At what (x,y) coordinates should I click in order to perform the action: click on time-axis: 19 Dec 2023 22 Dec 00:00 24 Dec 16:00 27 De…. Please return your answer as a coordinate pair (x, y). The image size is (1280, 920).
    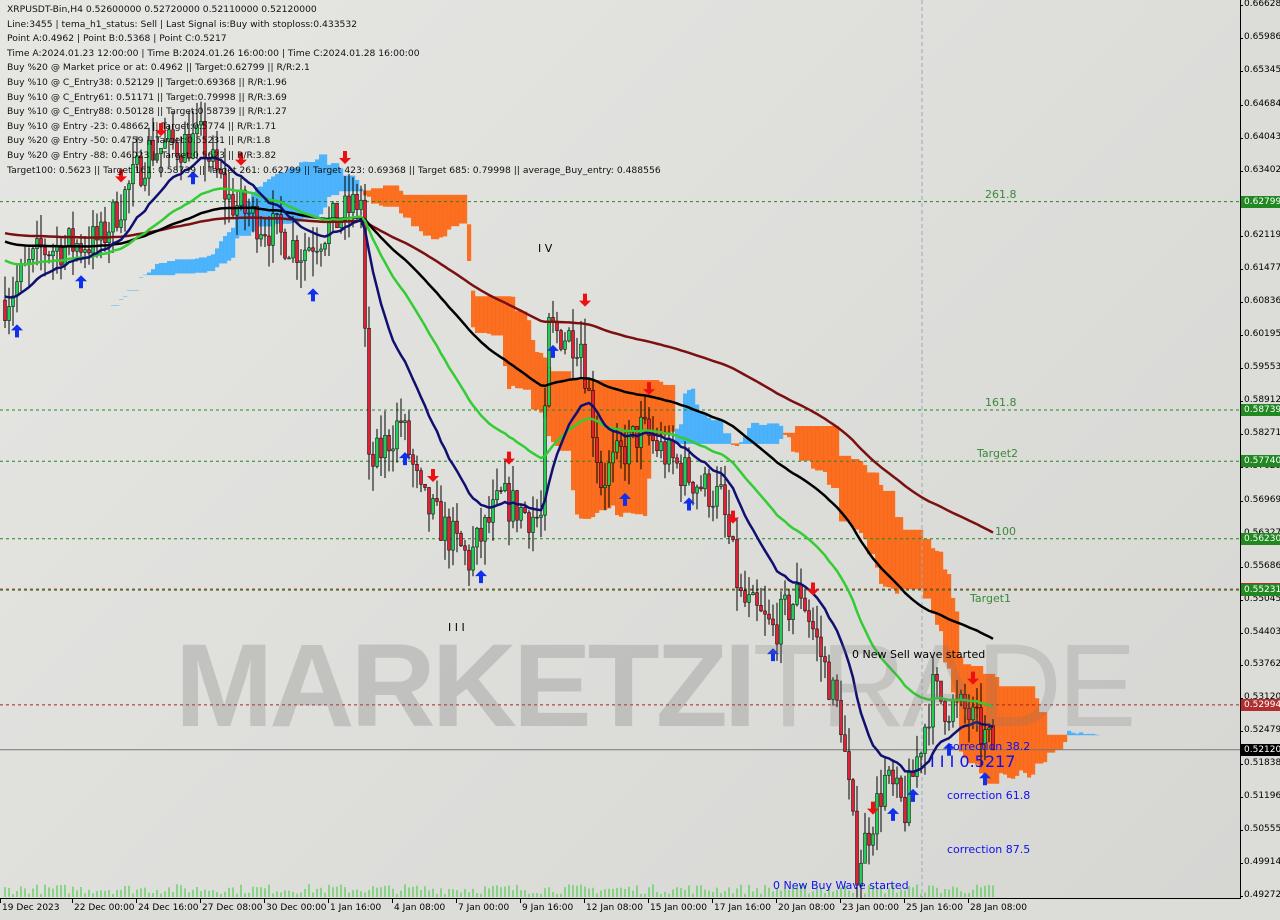
    Looking at the image, I should click on (620, 909).